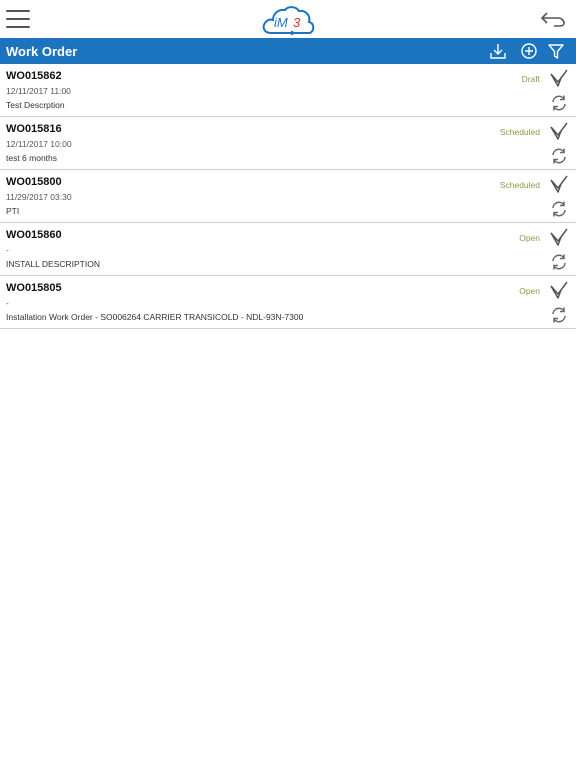 The height and width of the screenshot is (768, 576). What do you see at coordinates (553, 18) in the screenshot?
I see `back-arrow-icon` at bounding box center [553, 18].